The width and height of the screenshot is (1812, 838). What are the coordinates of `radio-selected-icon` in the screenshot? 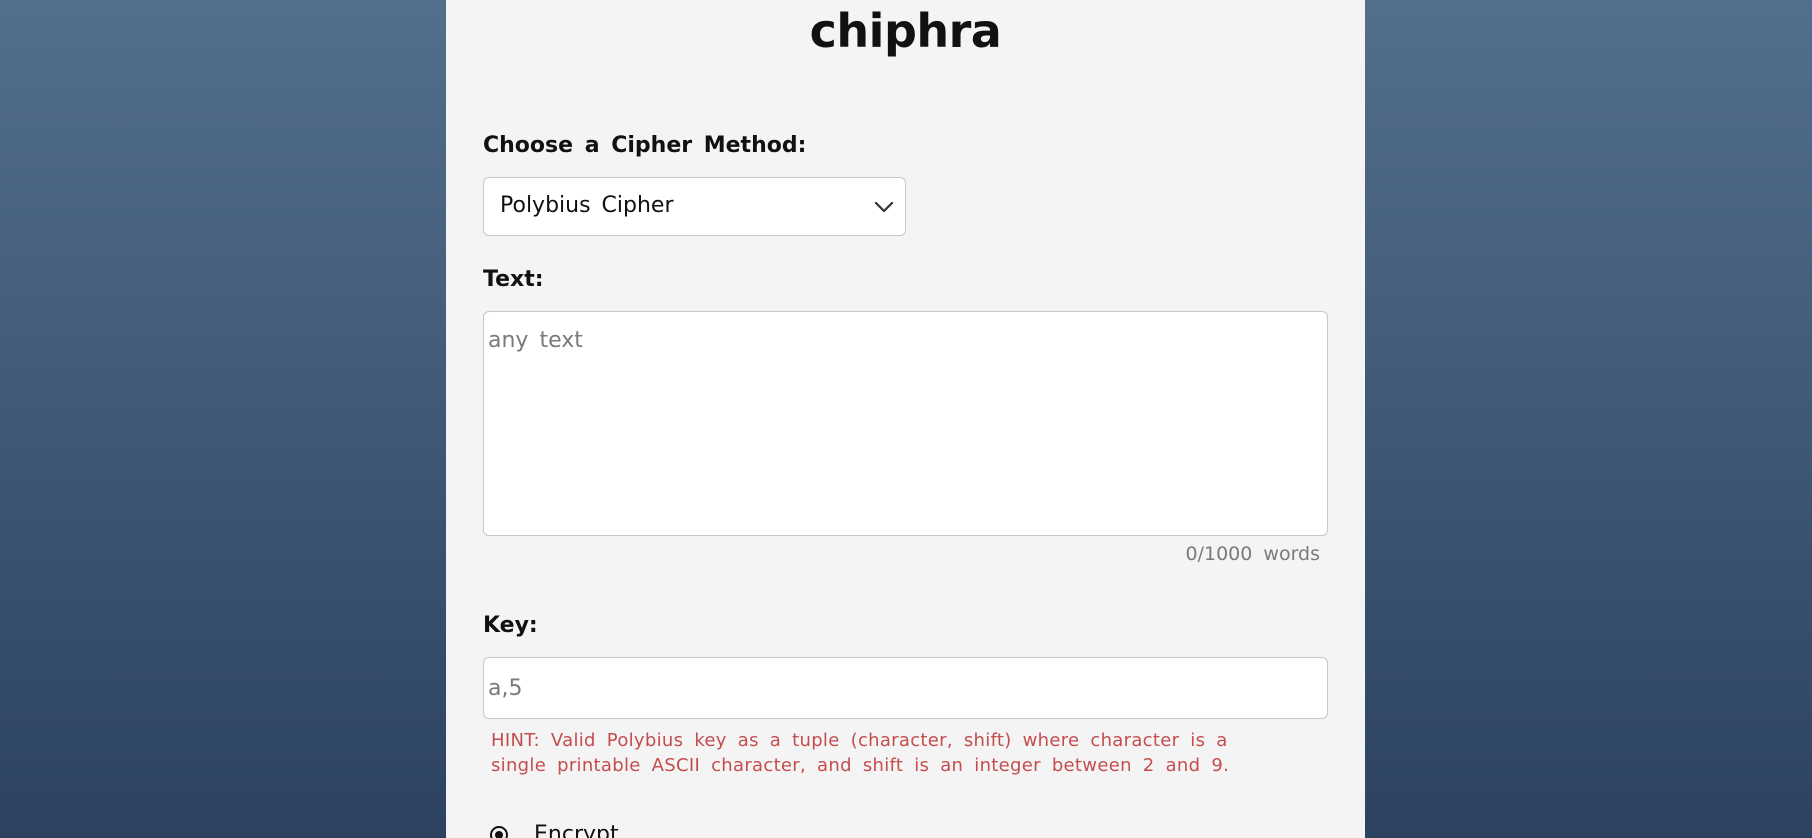 It's located at (499, 832).